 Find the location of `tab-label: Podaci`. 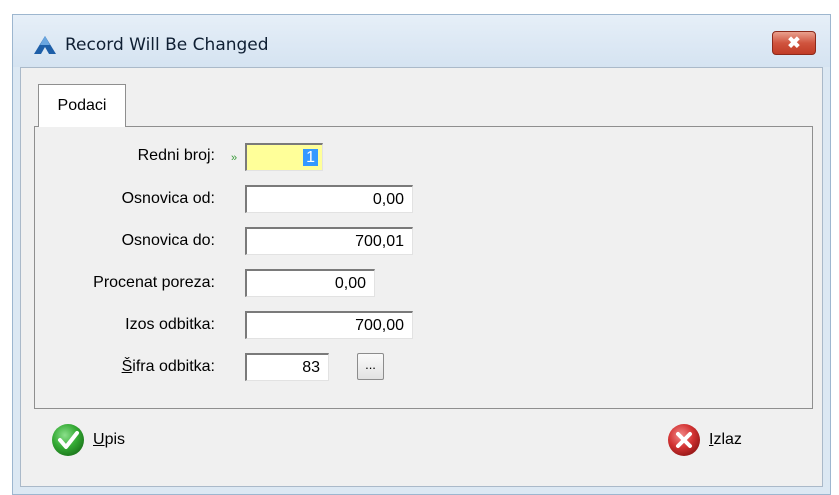

tab-label: Podaci is located at coordinates (82, 105).